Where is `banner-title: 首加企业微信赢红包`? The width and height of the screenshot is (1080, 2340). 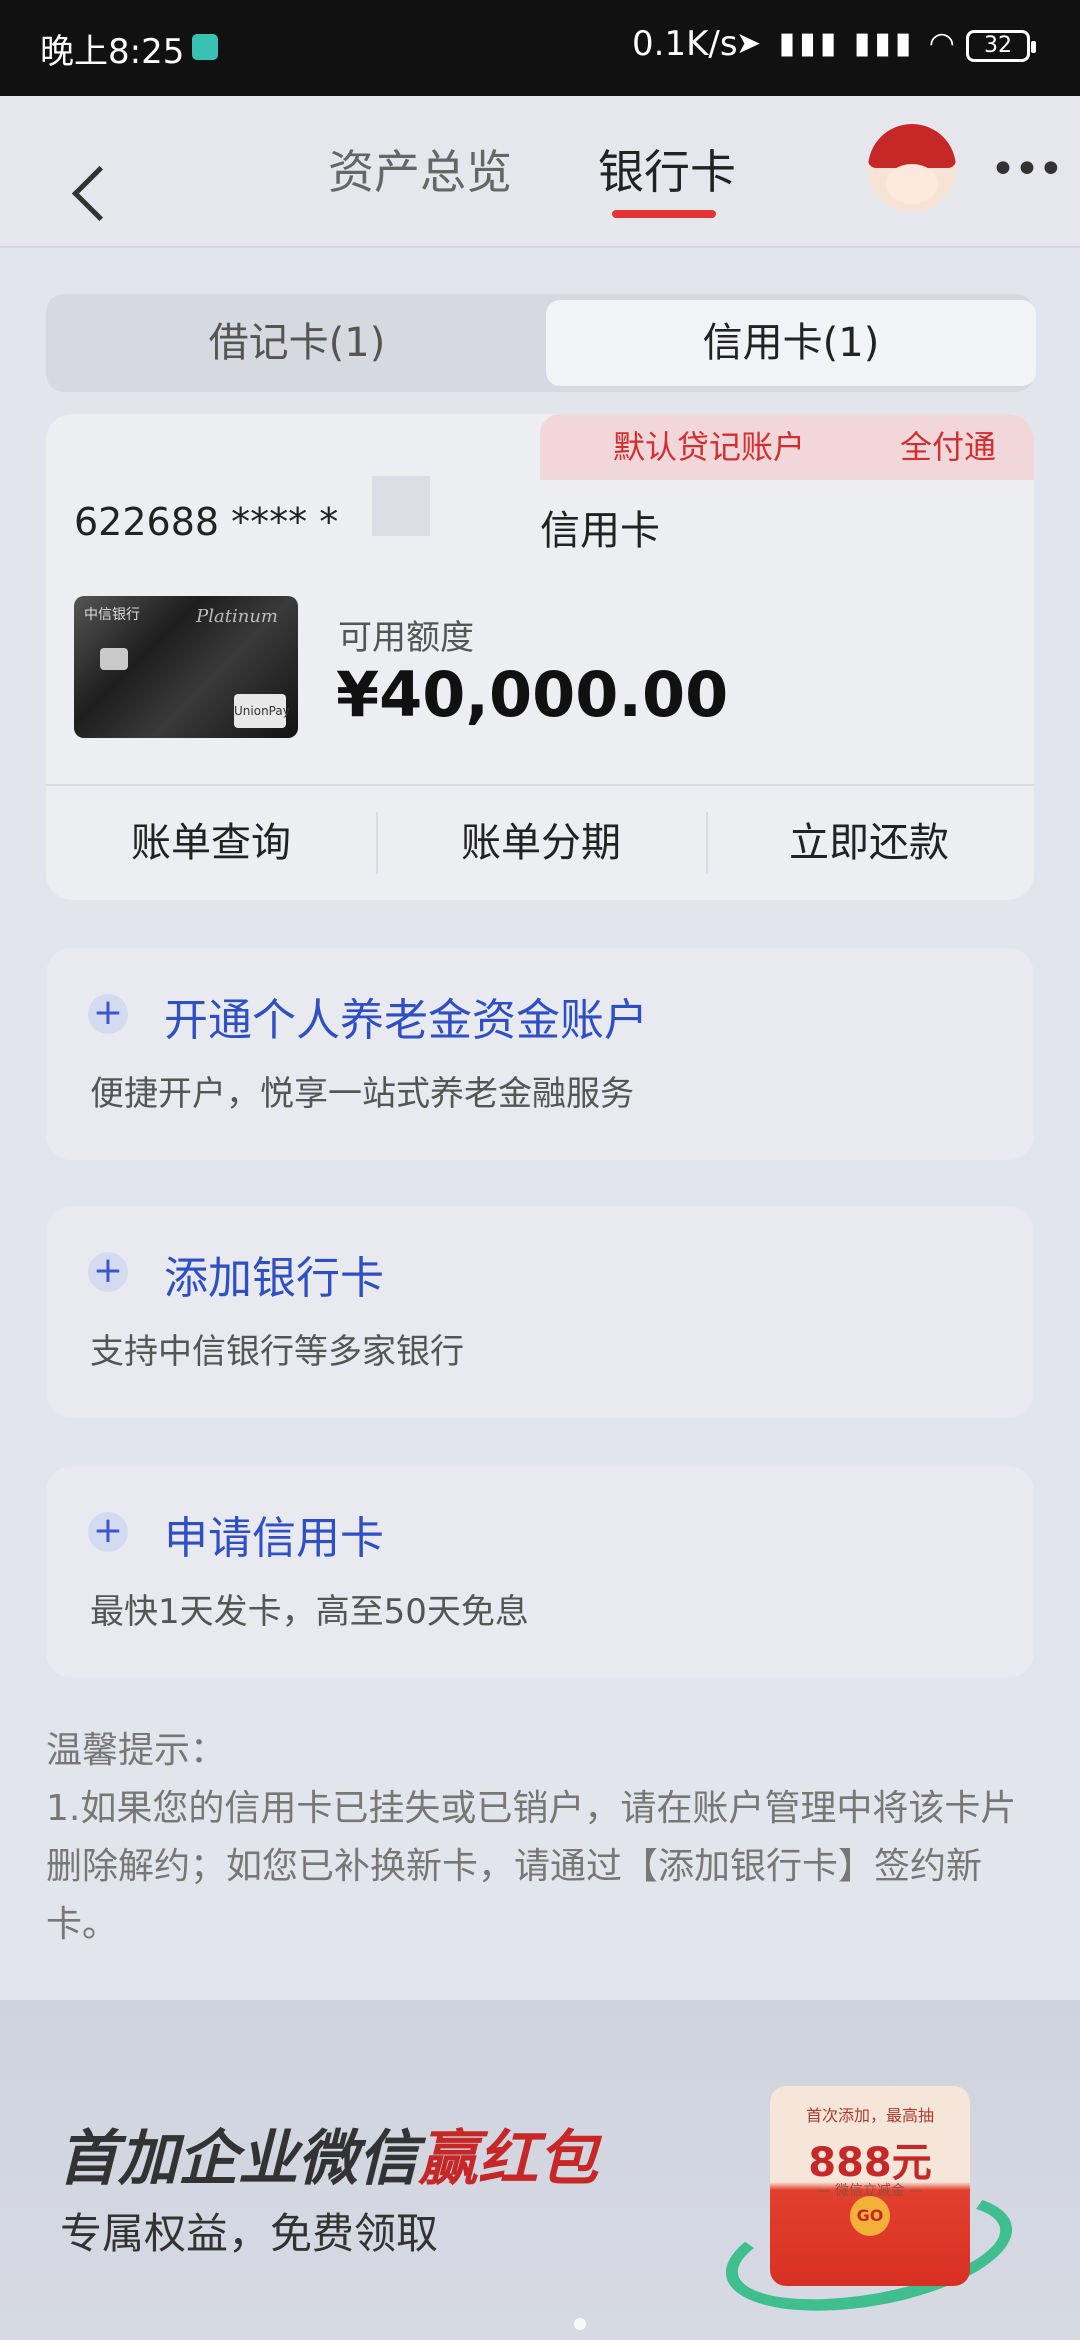
banner-title: 首加企业微信赢红包 is located at coordinates (328, 2153).